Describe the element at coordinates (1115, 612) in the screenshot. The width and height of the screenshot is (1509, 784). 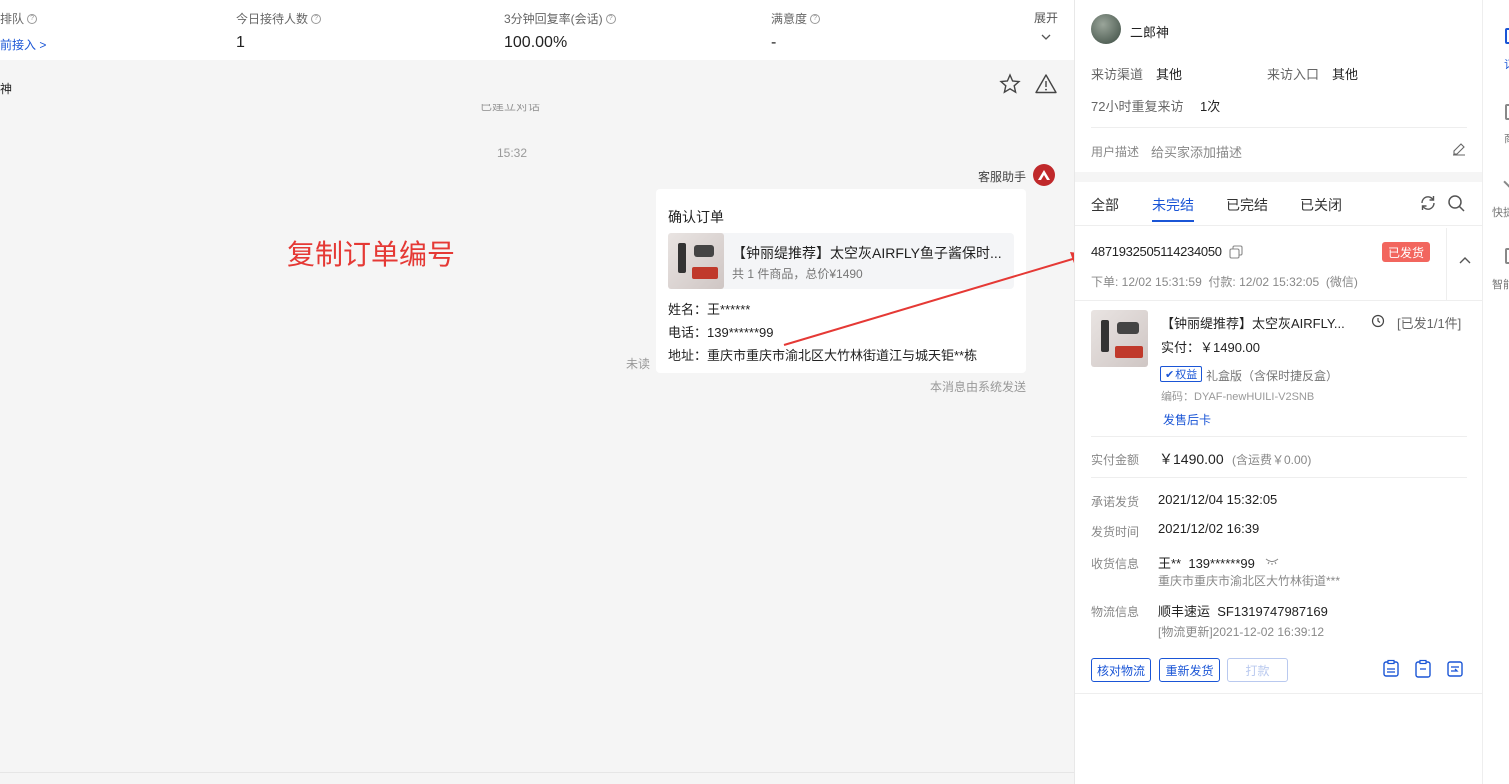
I see `logi-label: 物流信息` at that location.